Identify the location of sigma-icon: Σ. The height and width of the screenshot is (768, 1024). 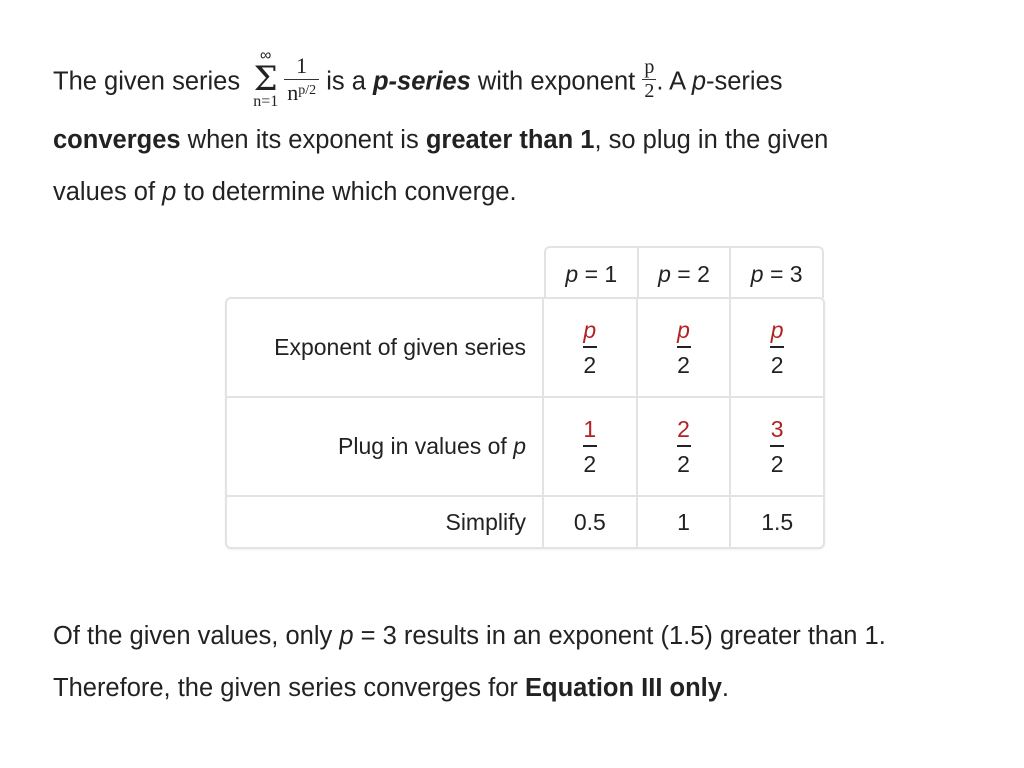
(265, 79).